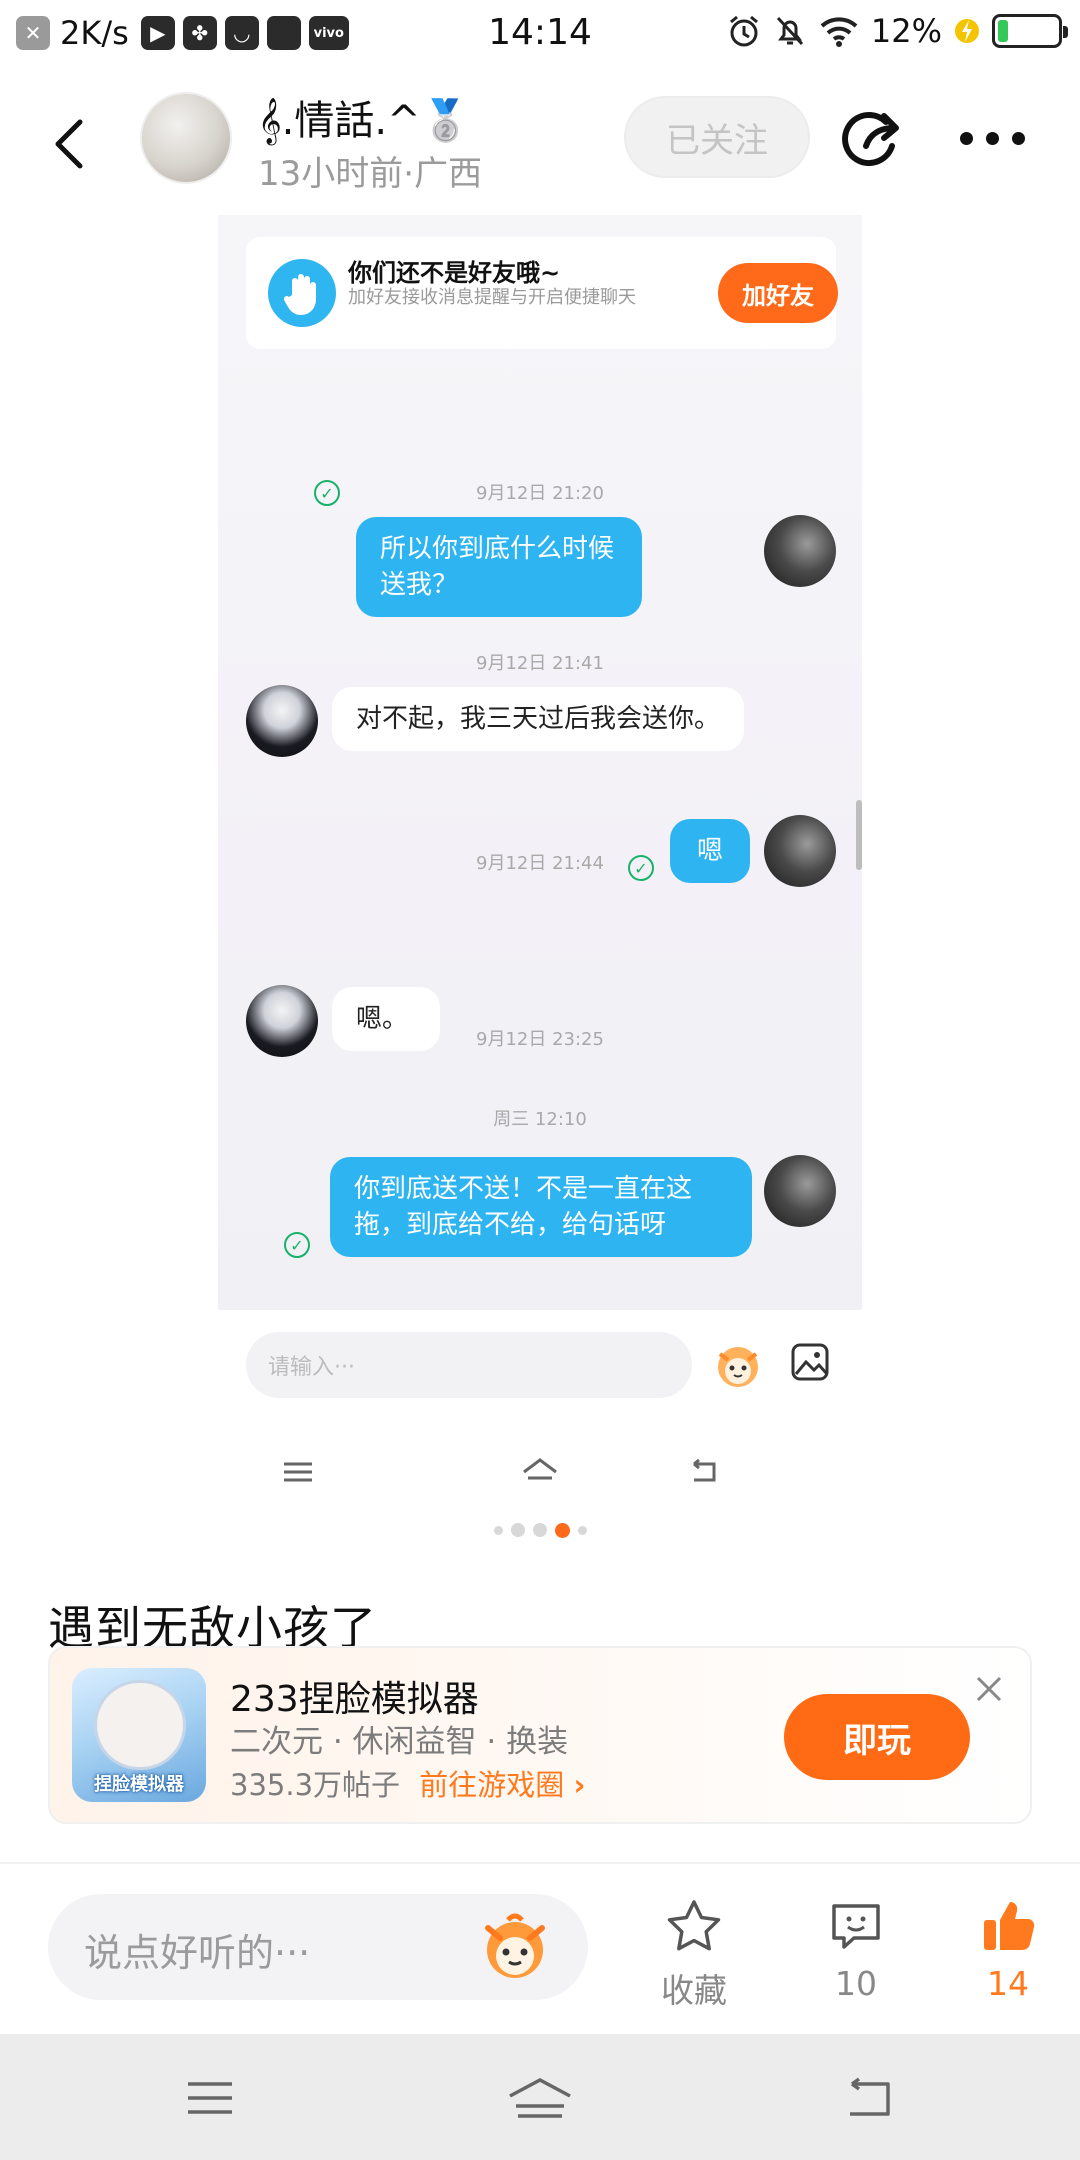 This screenshot has height=2160, width=1080. I want to click on screenshot-nav-bar, so click(540, 1472).